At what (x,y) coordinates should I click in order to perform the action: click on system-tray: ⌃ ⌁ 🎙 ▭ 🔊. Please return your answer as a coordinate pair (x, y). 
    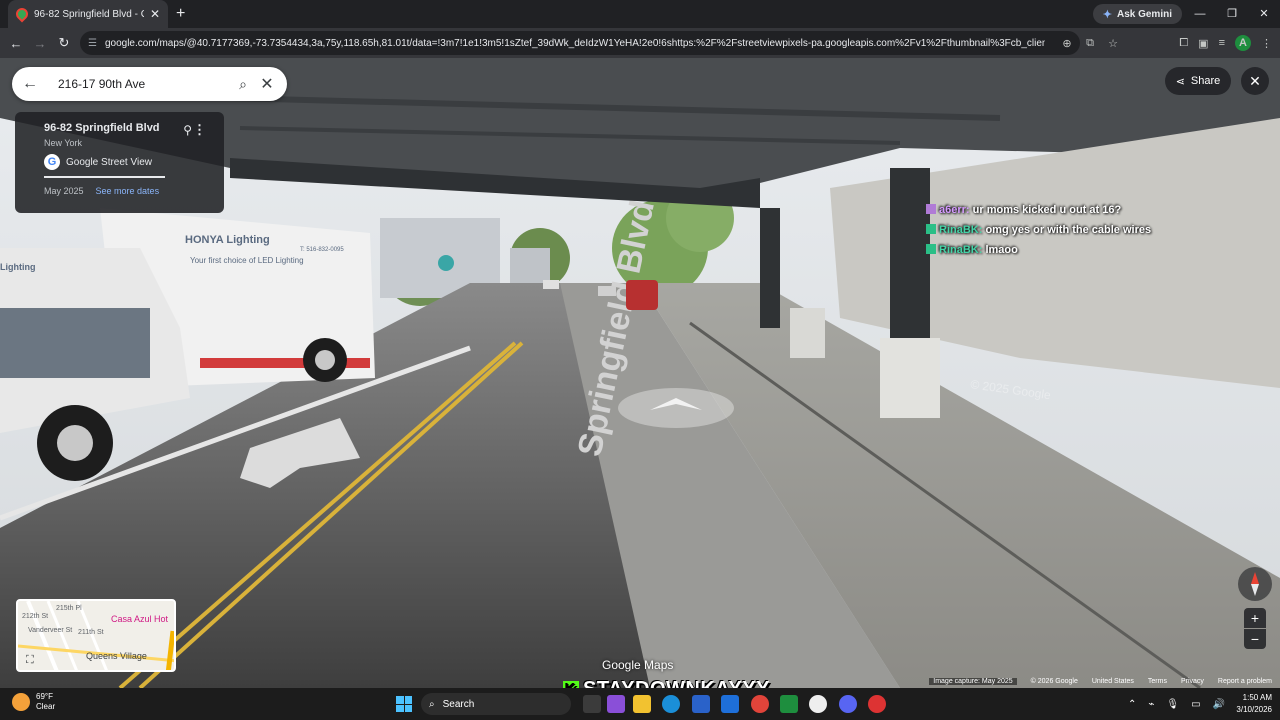
    Looking at the image, I should click on (1176, 704).